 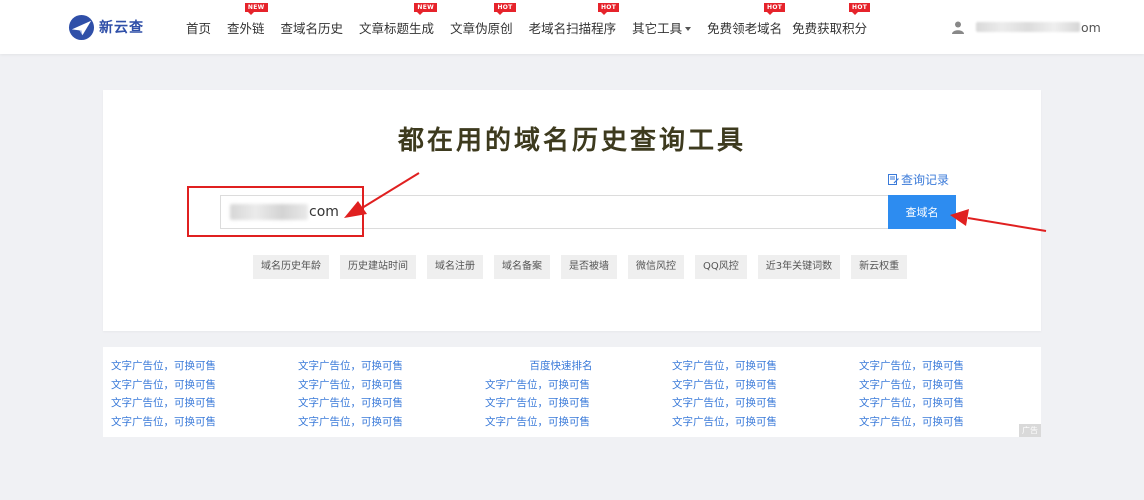 I want to click on user-icon, so click(x=958, y=27).